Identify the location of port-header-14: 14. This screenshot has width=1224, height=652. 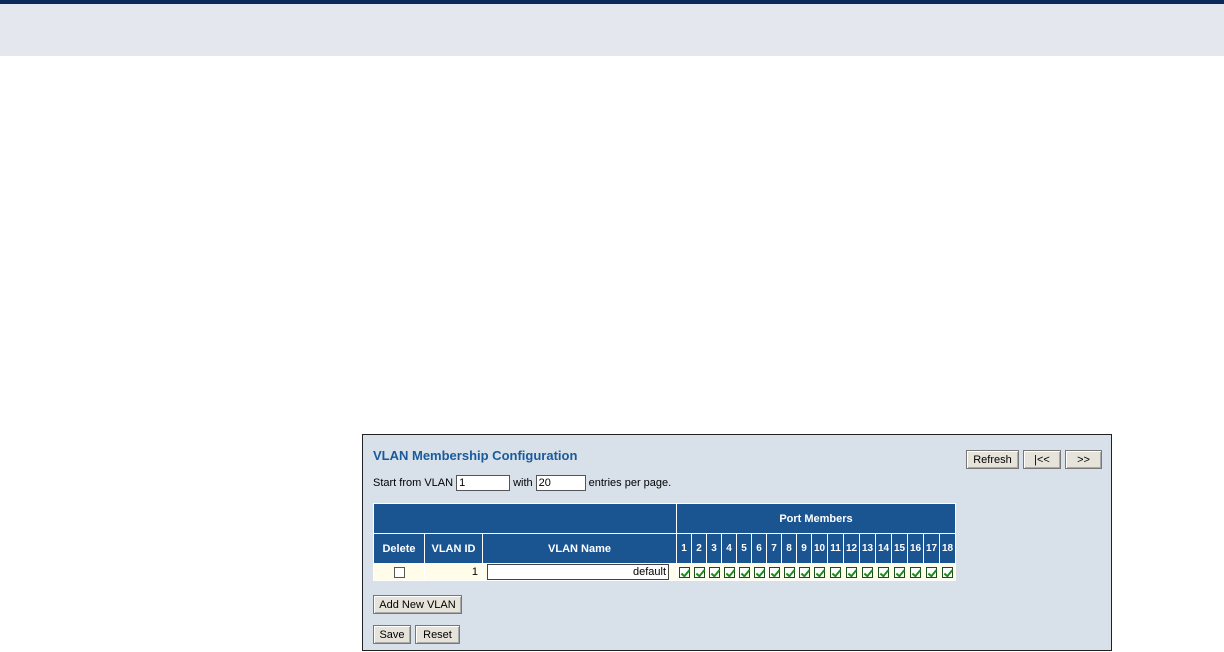
(883, 548).